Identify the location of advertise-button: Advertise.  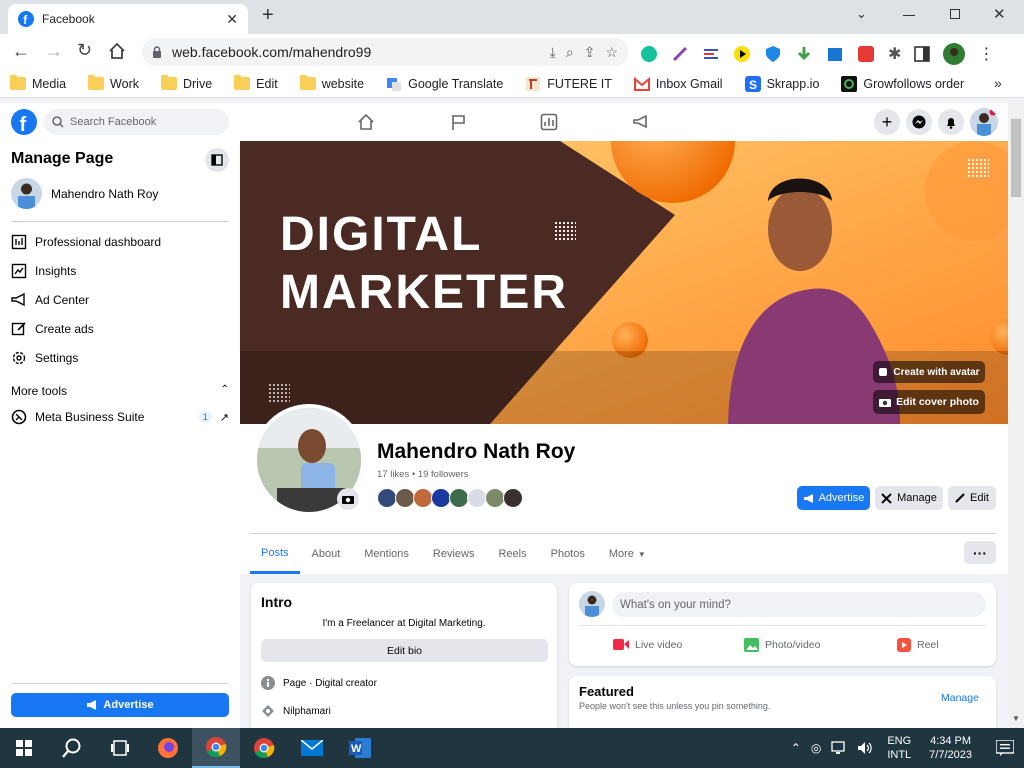
(833, 498).